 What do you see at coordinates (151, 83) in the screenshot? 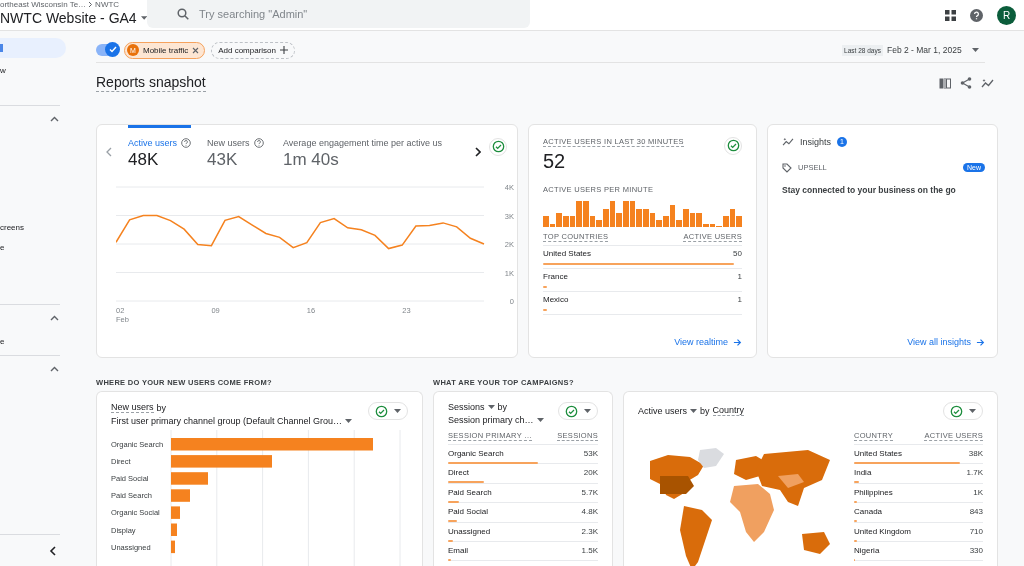
I see `page-title: Reports snapshot` at bounding box center [151, 83].